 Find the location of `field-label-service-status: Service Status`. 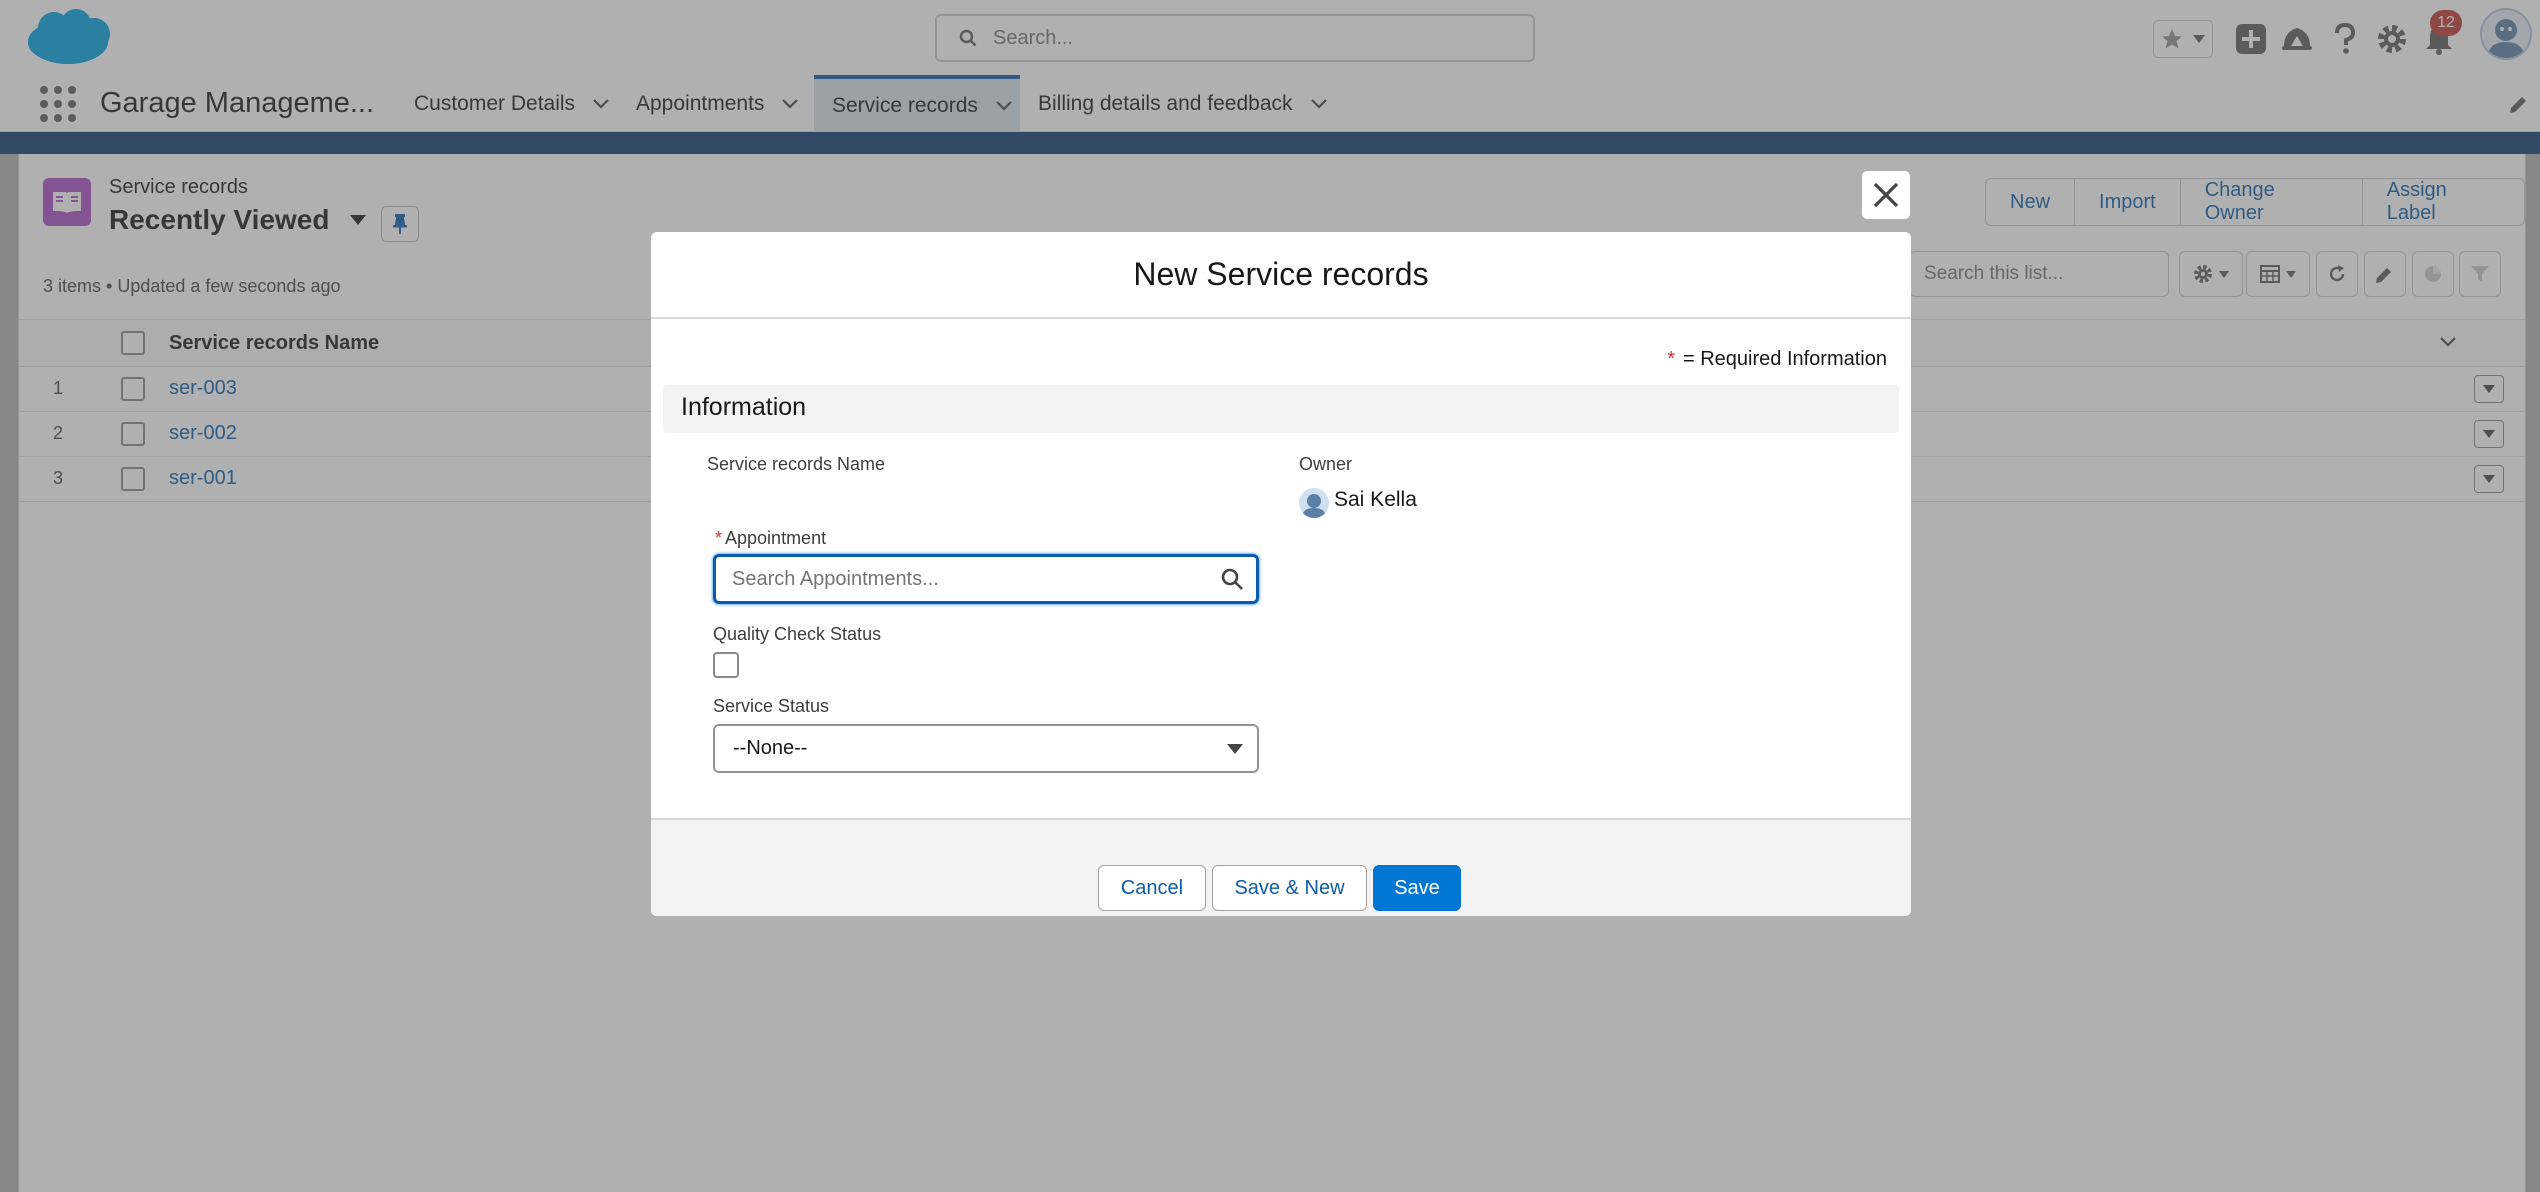

field-label-service-status: Service Status is located at coordinates (771, 706).